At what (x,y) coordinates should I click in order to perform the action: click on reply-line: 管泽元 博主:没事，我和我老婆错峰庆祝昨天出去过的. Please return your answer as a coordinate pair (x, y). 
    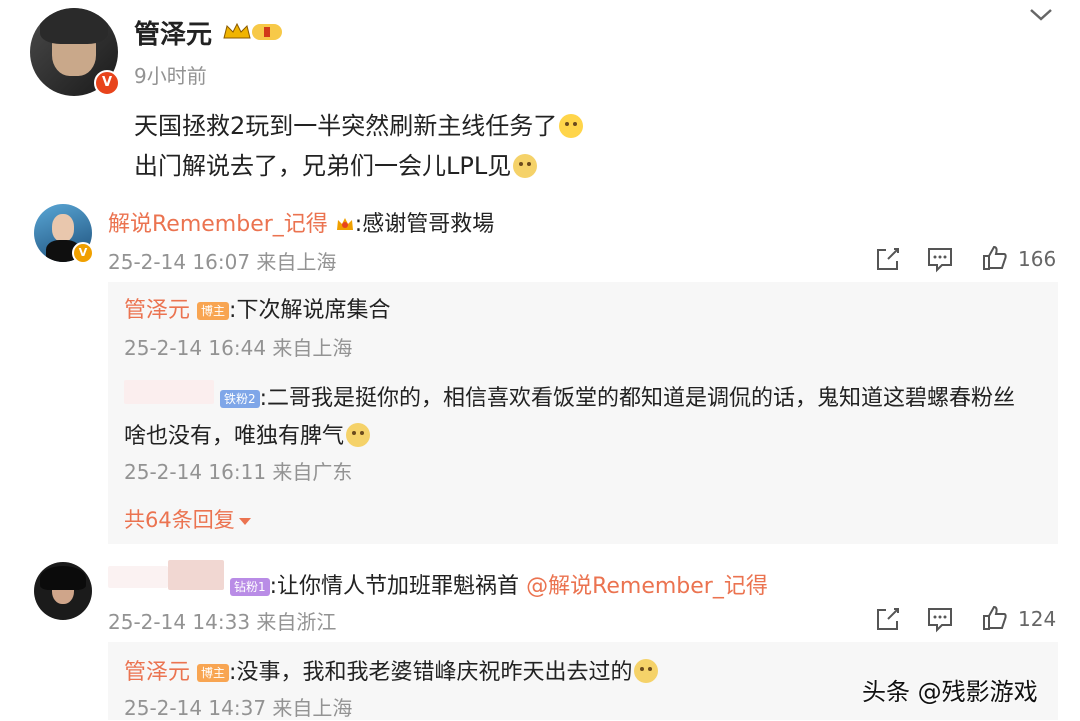
    Looking at the image, I should click on (391, 670).